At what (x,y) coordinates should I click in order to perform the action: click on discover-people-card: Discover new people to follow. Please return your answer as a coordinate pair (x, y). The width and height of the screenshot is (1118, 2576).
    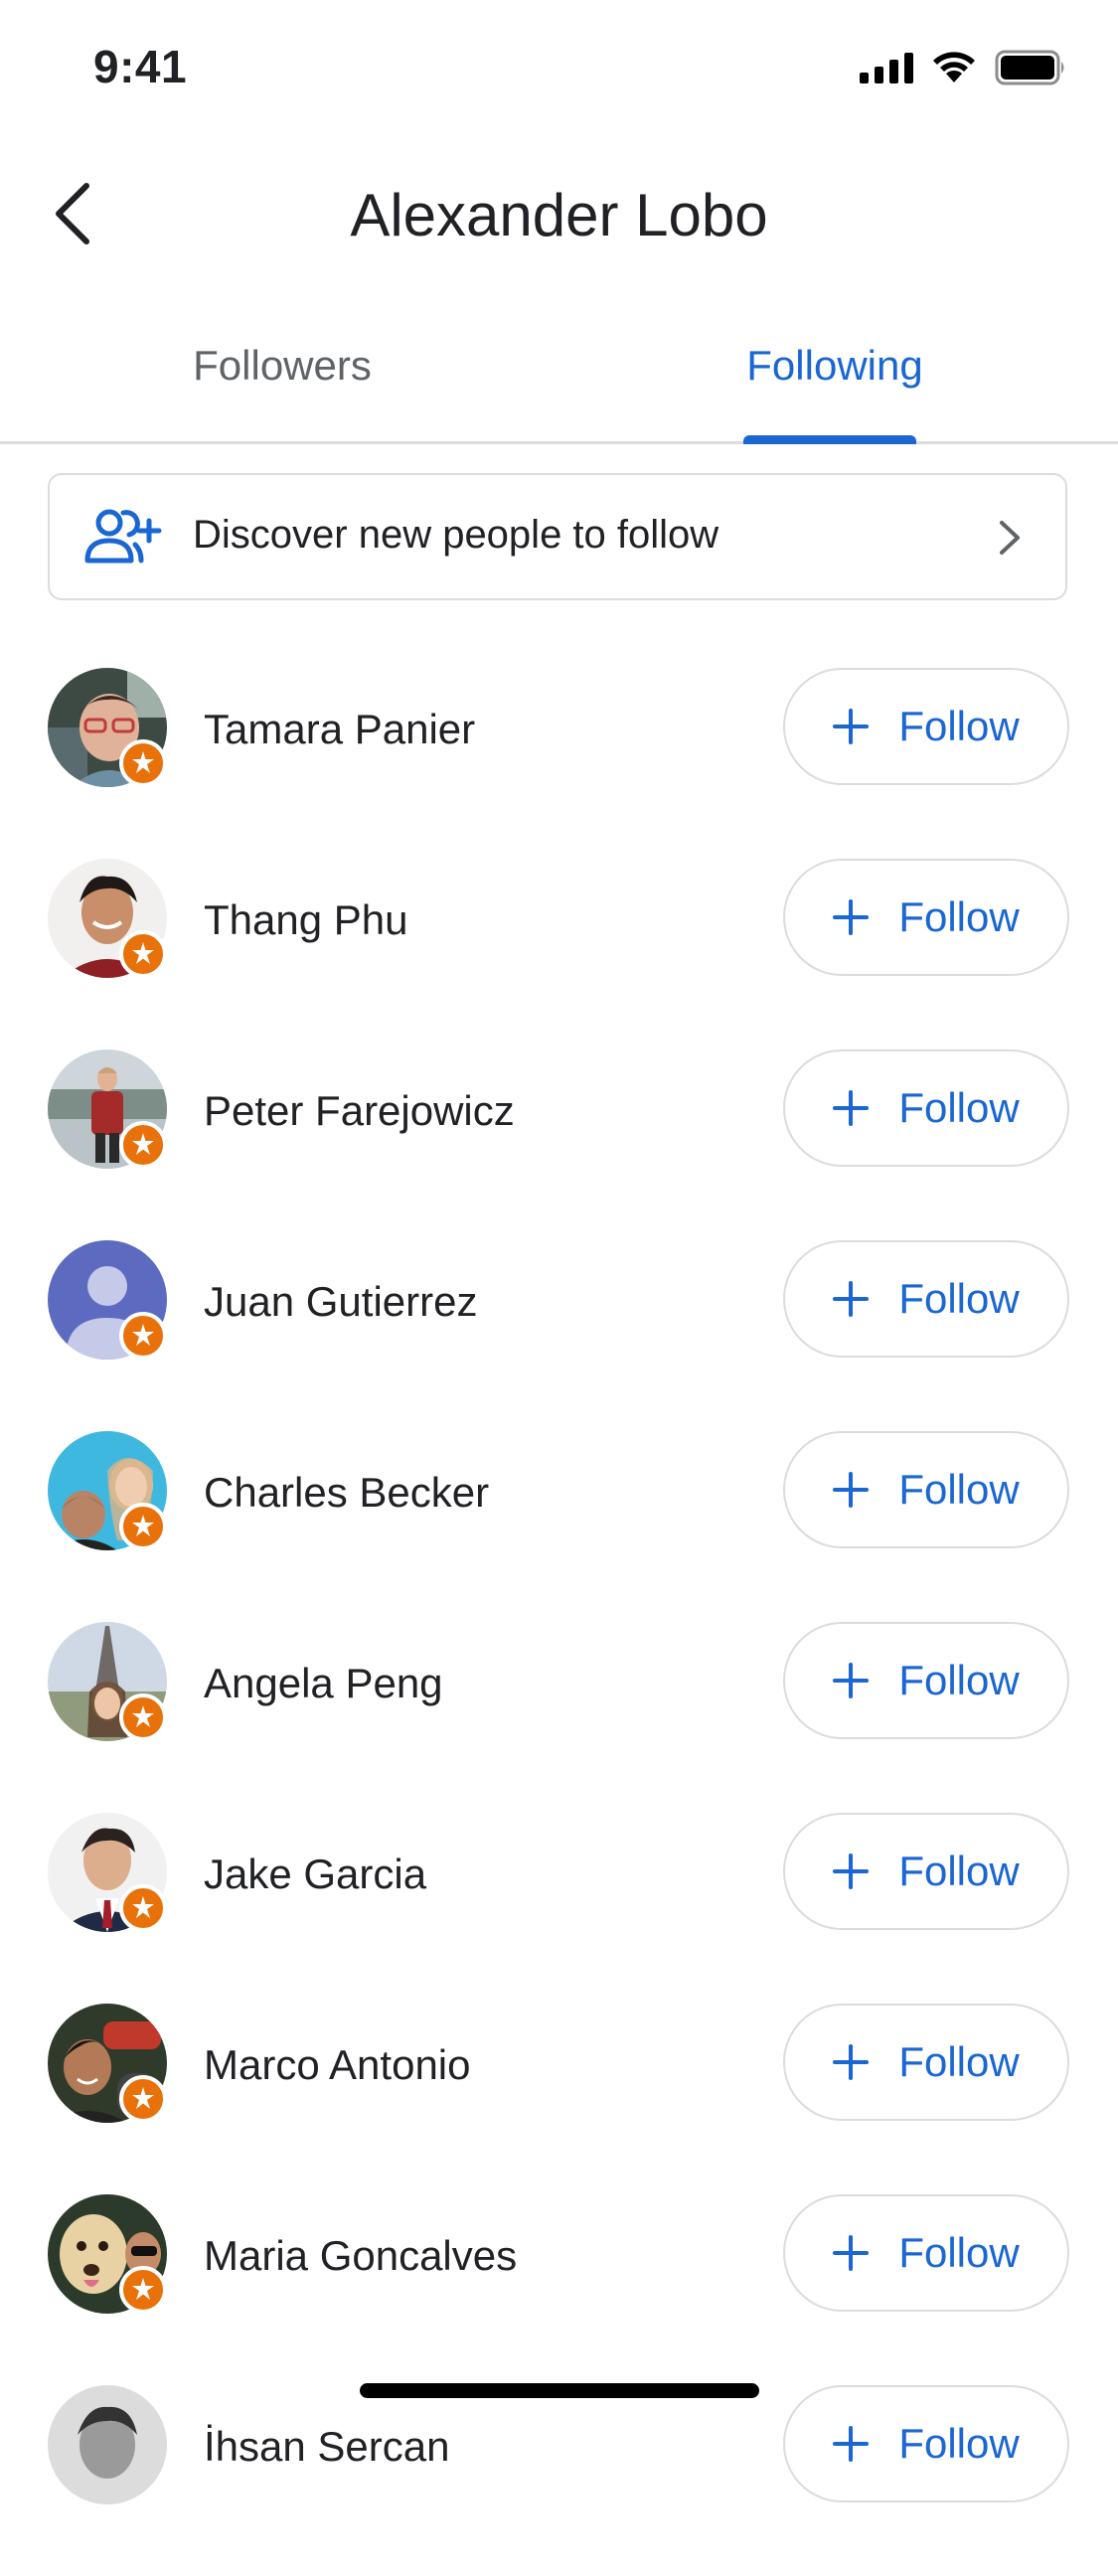
    Looking at the image, I should click on (557, 536).